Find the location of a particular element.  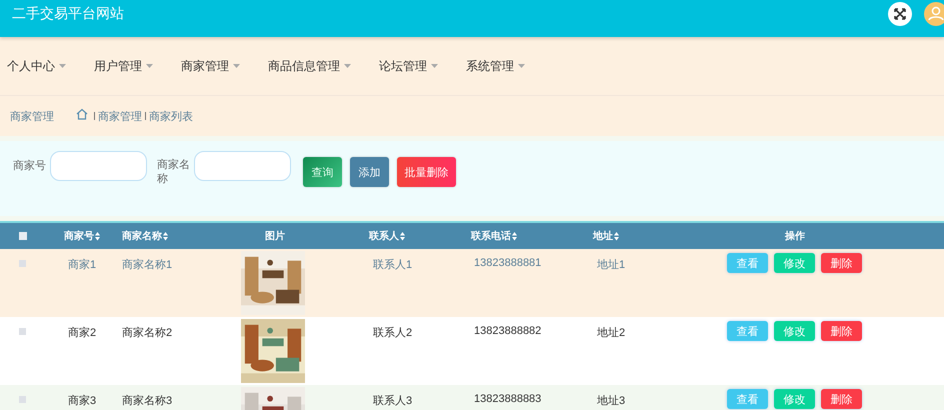

nav-menu: 论坛管理 is located at coordinates (408, 66).